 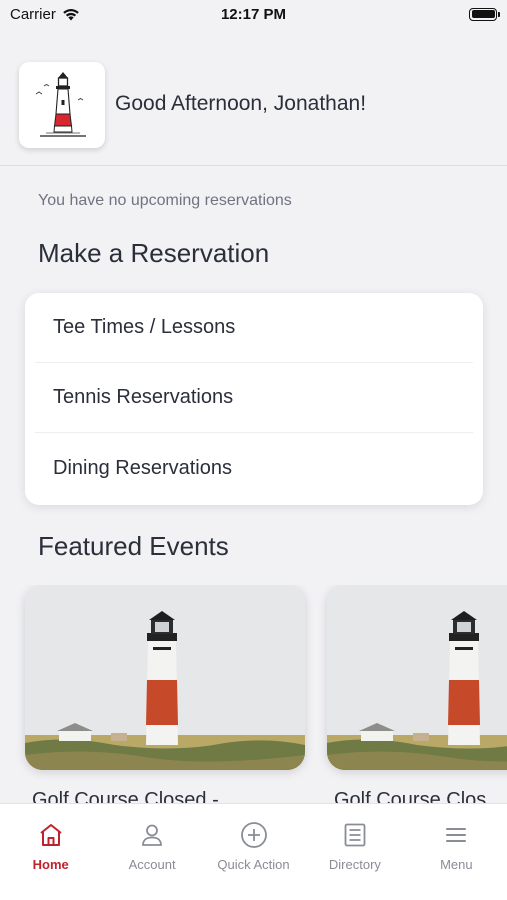 What do you see at coordinates (143, 397) in the screenshot?
I see `reservation-item-label: Tennis Reservations` at bounding box center [143, 397].